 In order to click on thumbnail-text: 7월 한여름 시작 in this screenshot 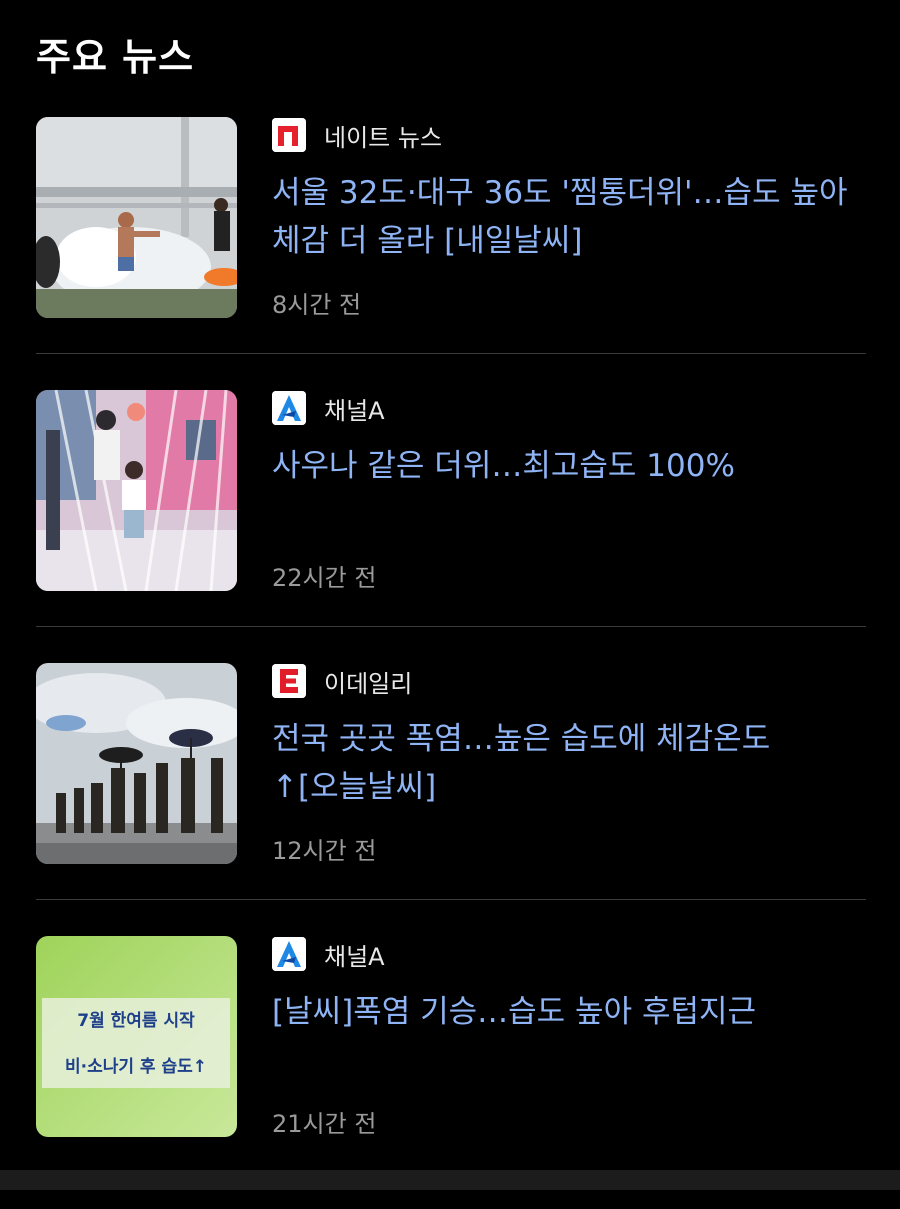, I will do `click(136, 1021)`.